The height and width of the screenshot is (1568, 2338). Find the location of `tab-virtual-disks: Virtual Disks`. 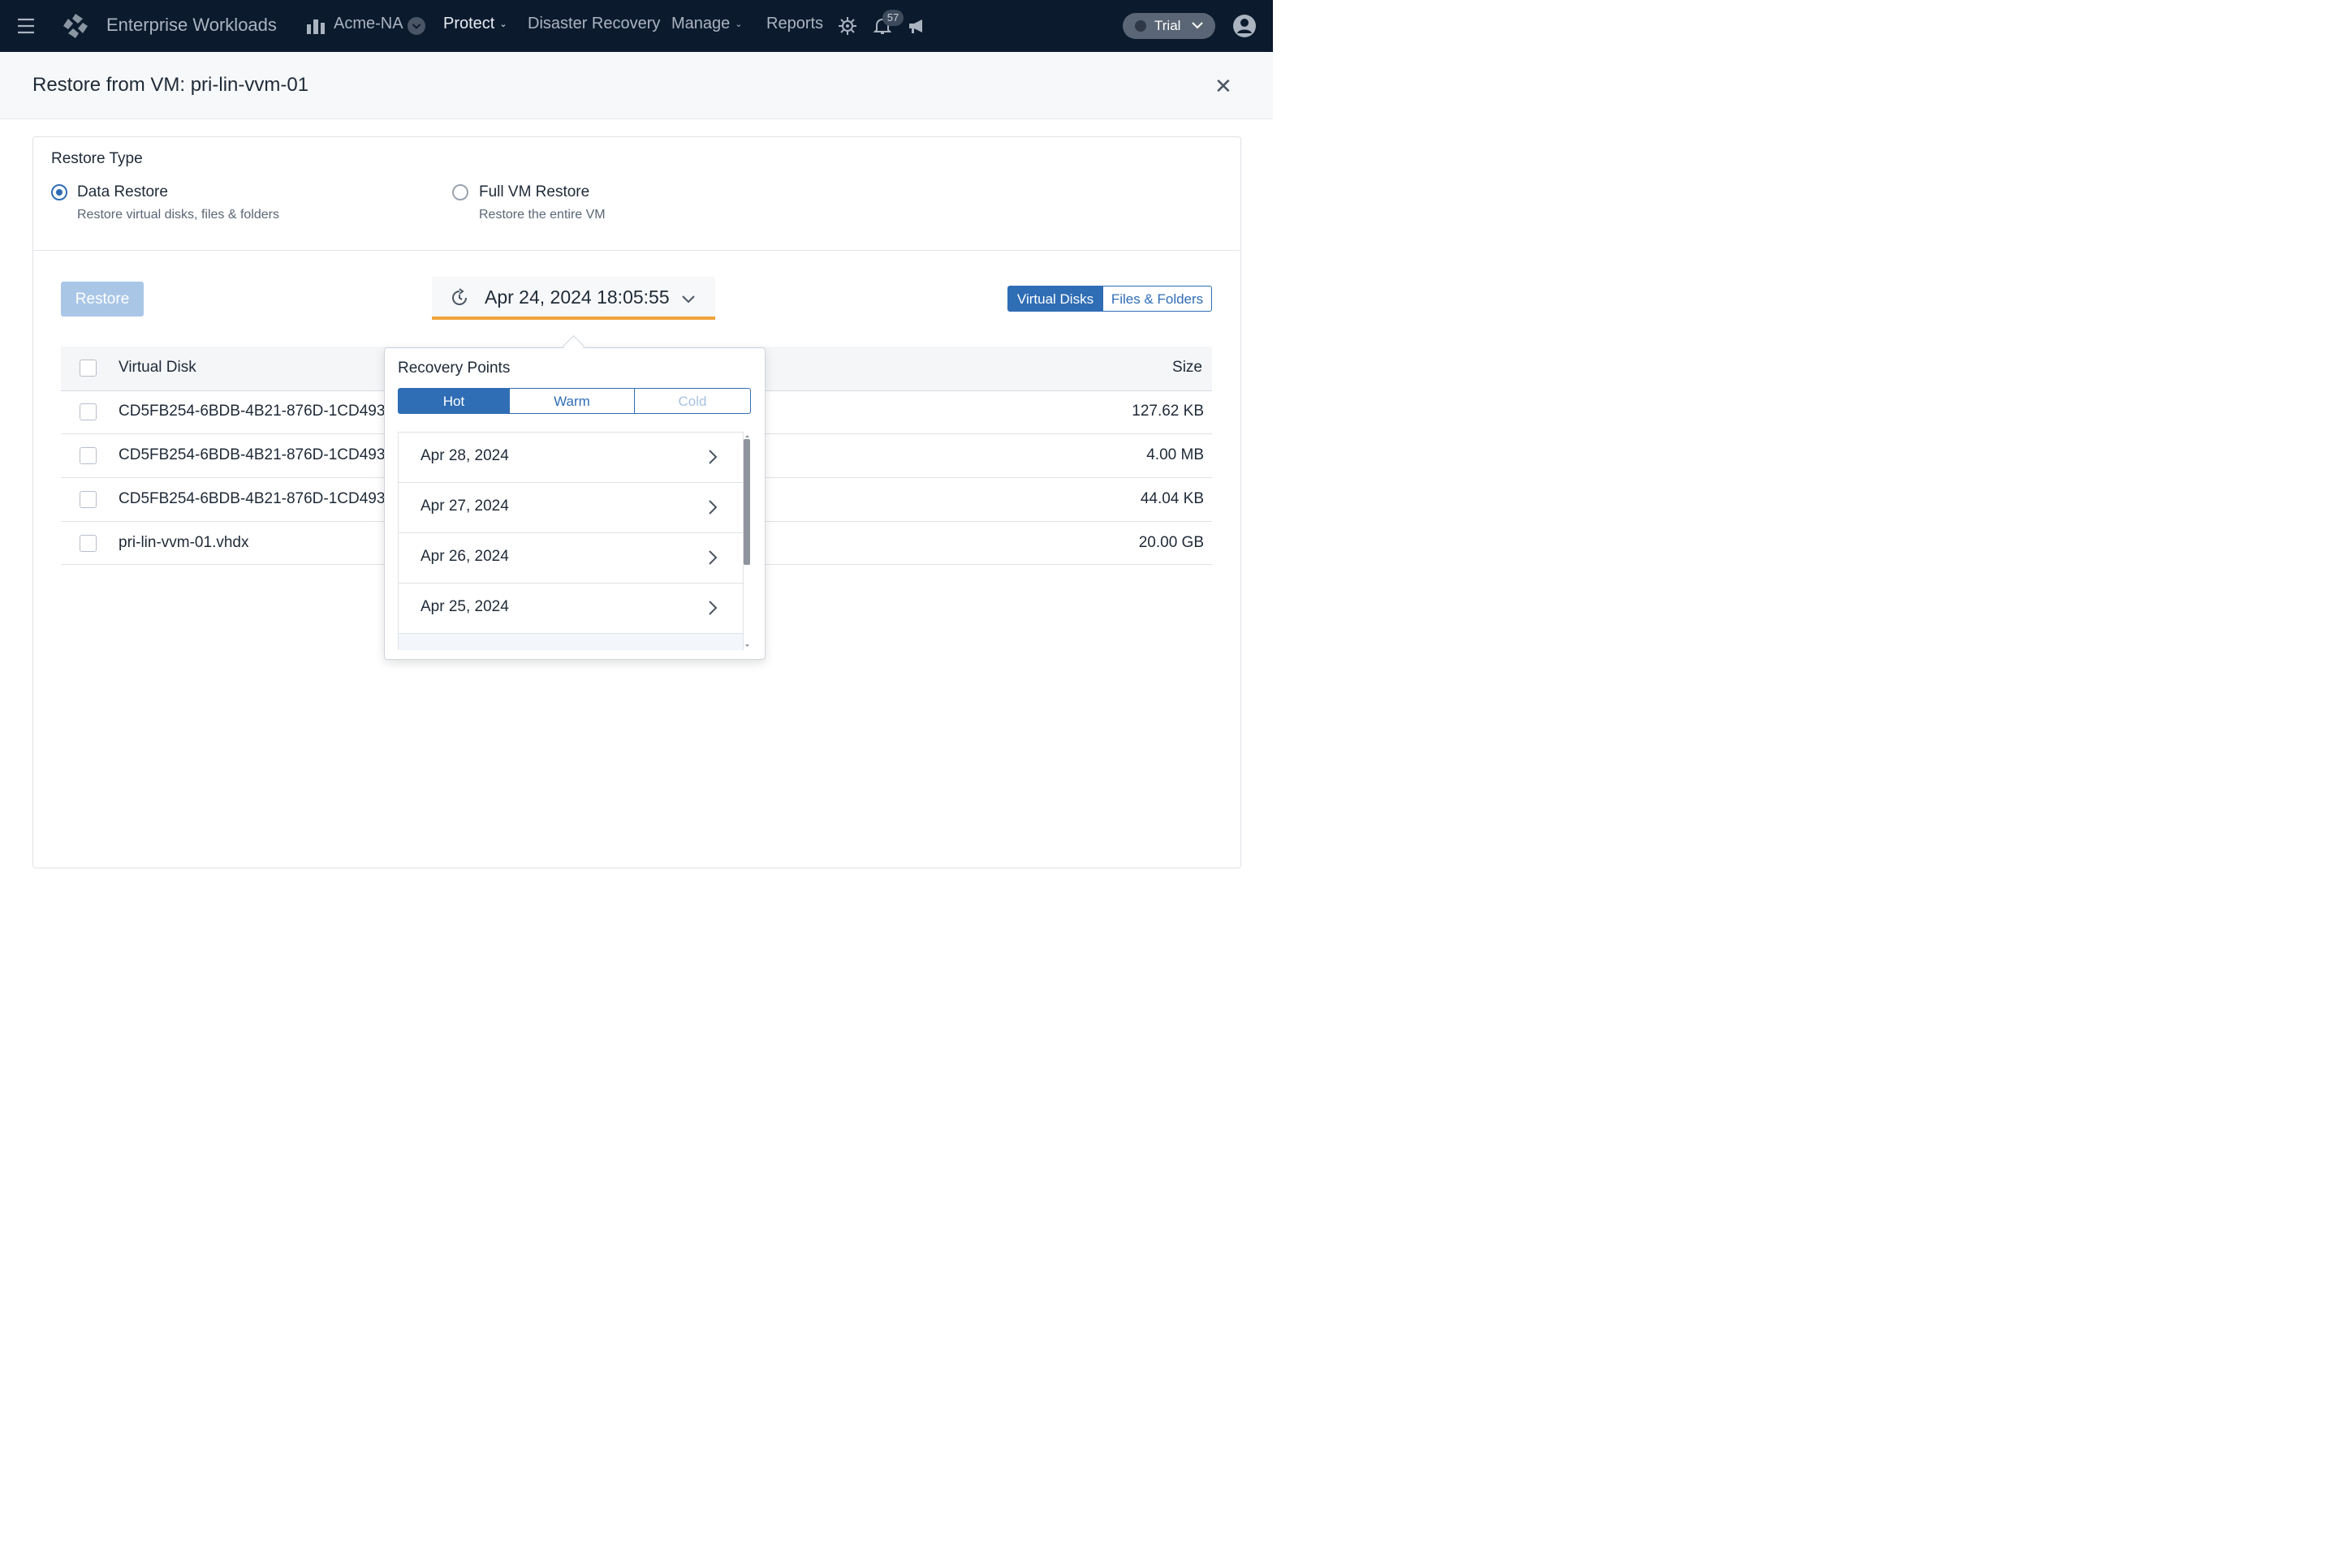

tab-virtual-disks: Virtual Disks is located at coordinates (1055, 299).